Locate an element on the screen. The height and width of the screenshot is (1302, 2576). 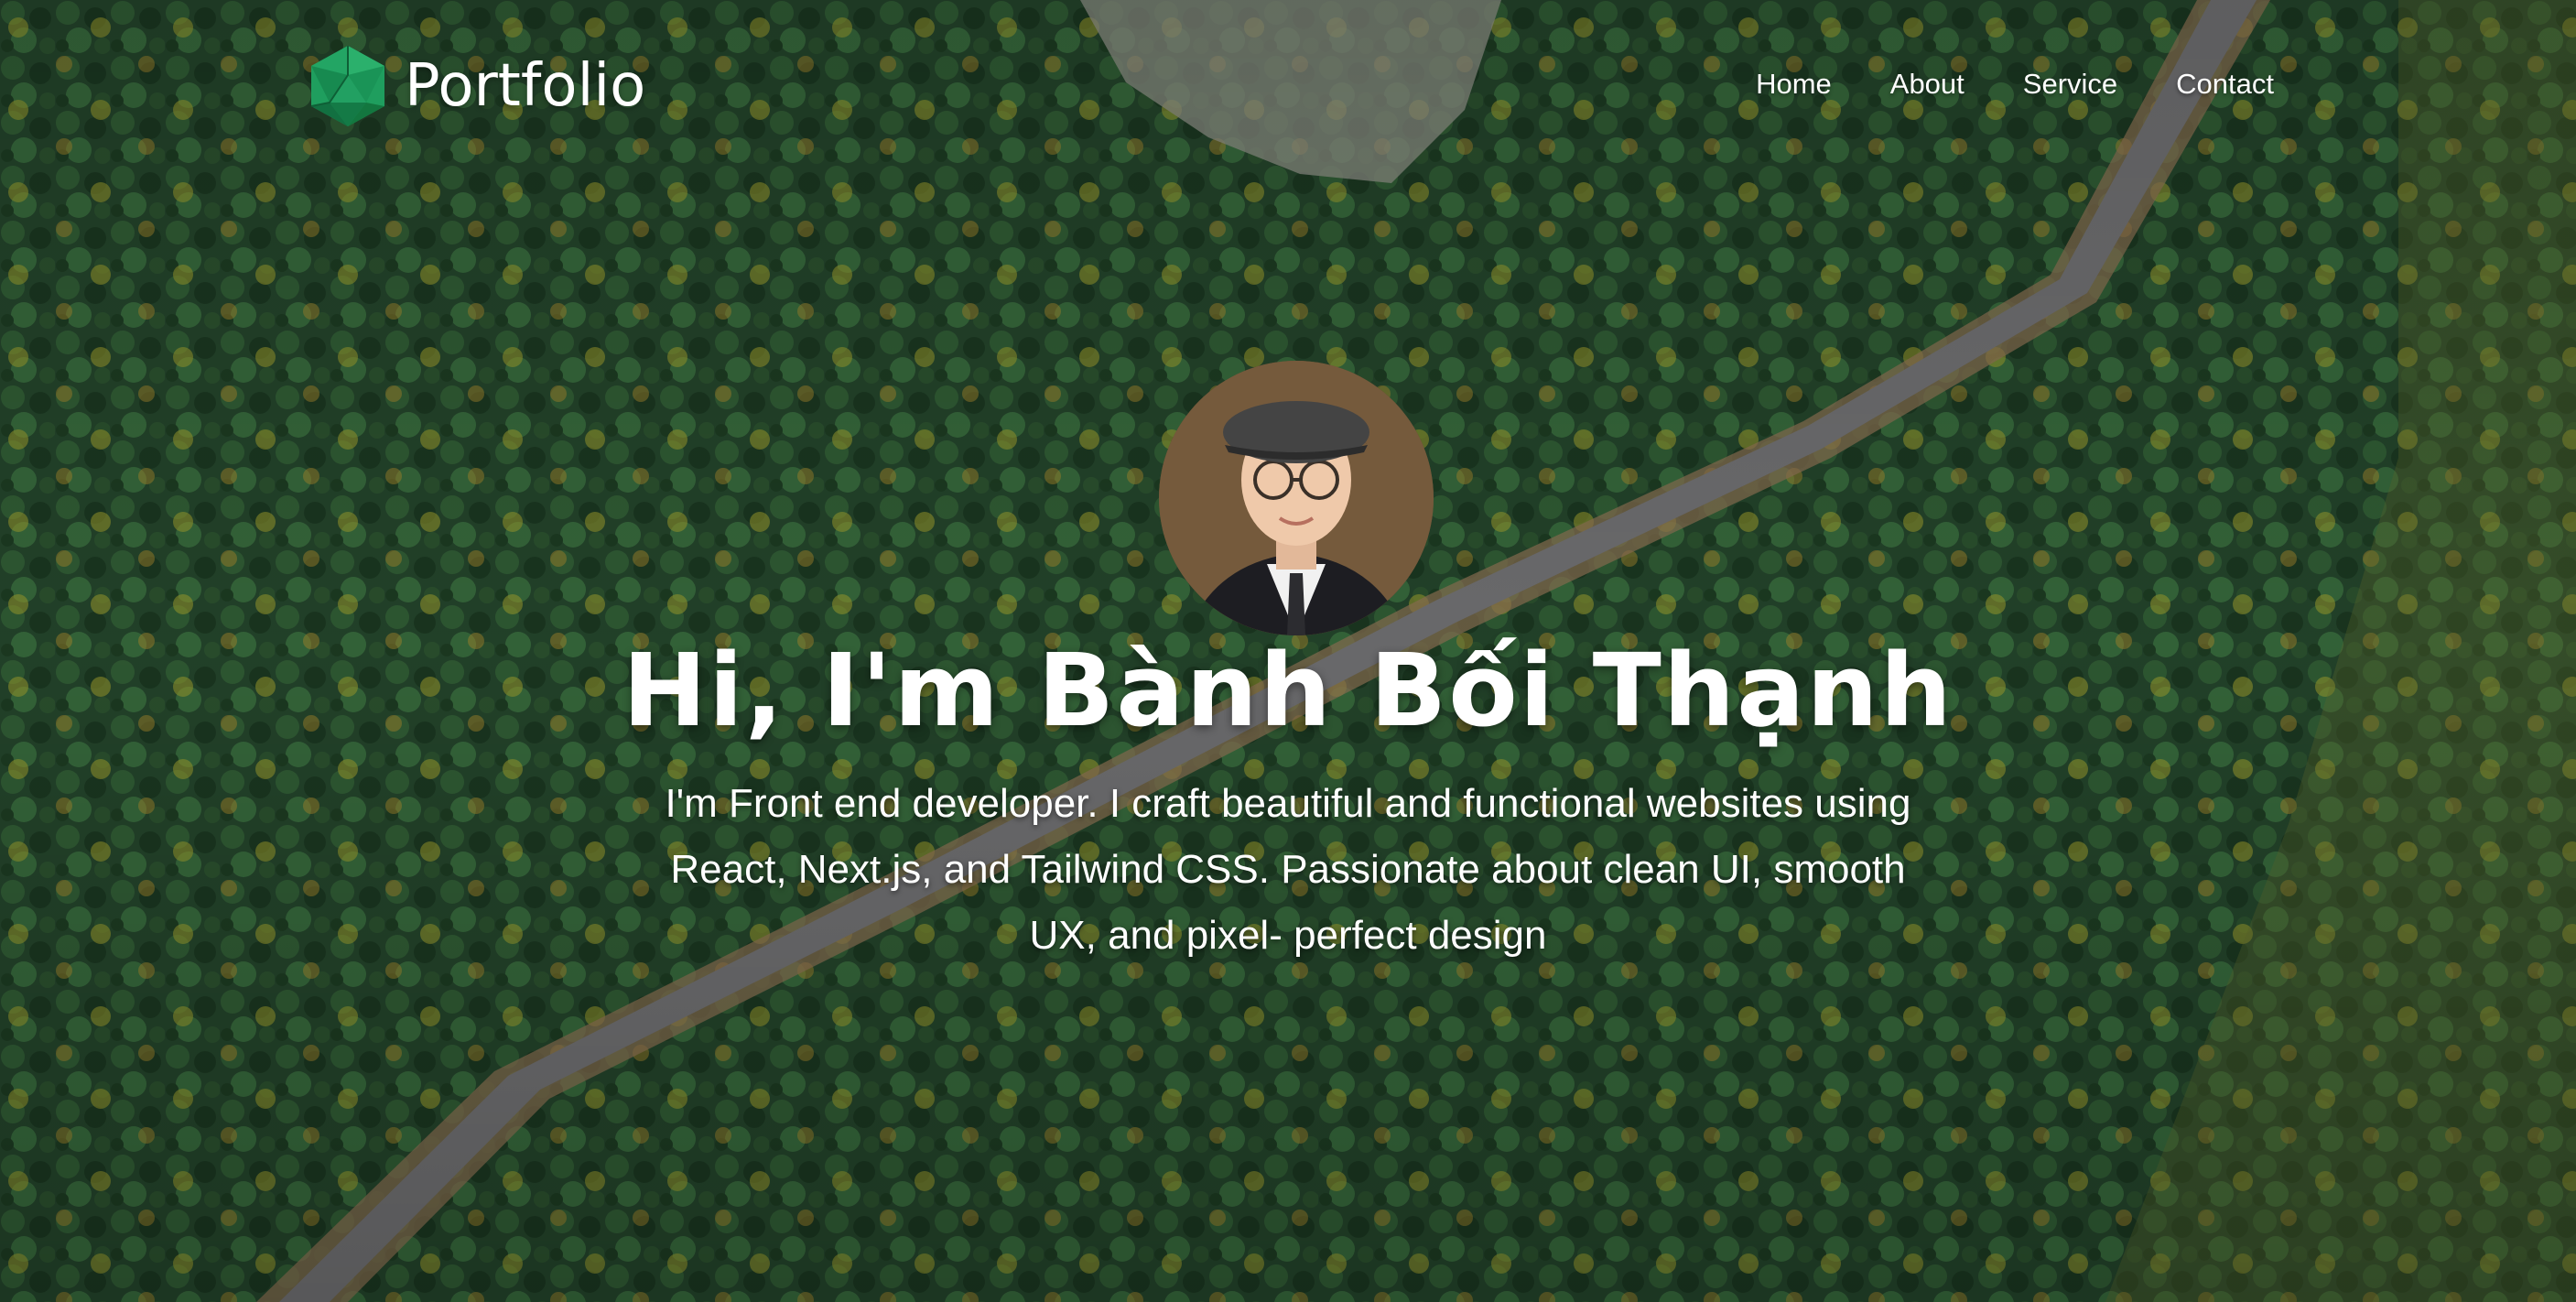
avatar is located at coordinates (1297, 498).